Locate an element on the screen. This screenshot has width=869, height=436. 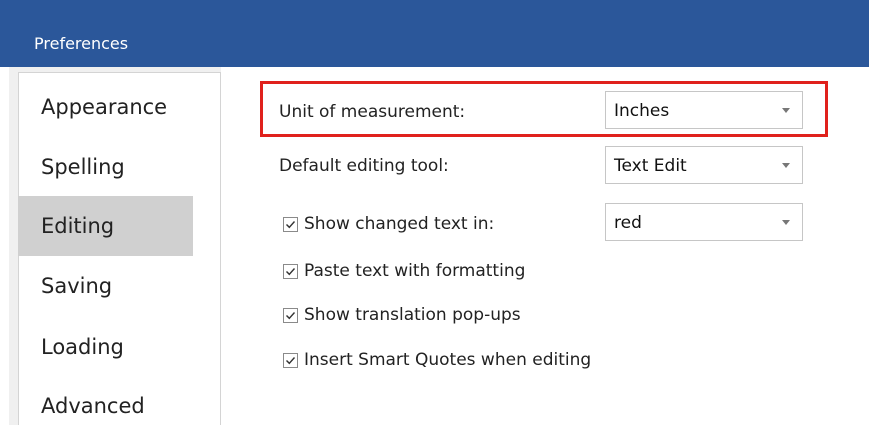
tool-label: Default editing tool: is located at coordinates (364, 166).